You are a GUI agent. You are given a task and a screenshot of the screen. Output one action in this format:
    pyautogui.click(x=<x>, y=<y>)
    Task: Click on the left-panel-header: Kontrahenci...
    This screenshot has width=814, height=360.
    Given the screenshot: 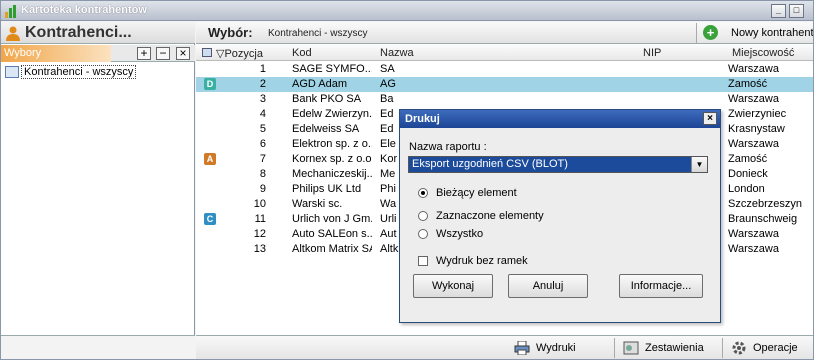 What is the action you would take?
    pyautogui.click(x=98, y=33)
    